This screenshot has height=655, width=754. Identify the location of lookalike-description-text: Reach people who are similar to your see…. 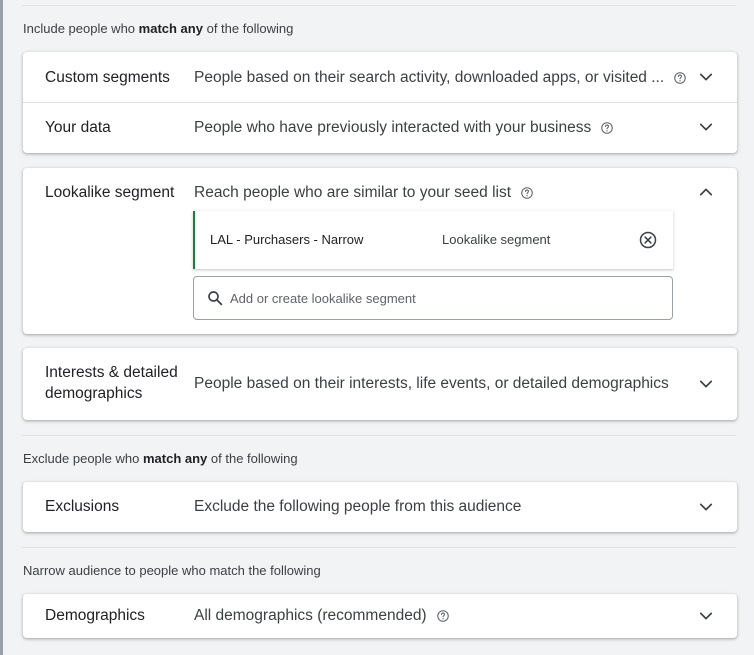
(353, 192).